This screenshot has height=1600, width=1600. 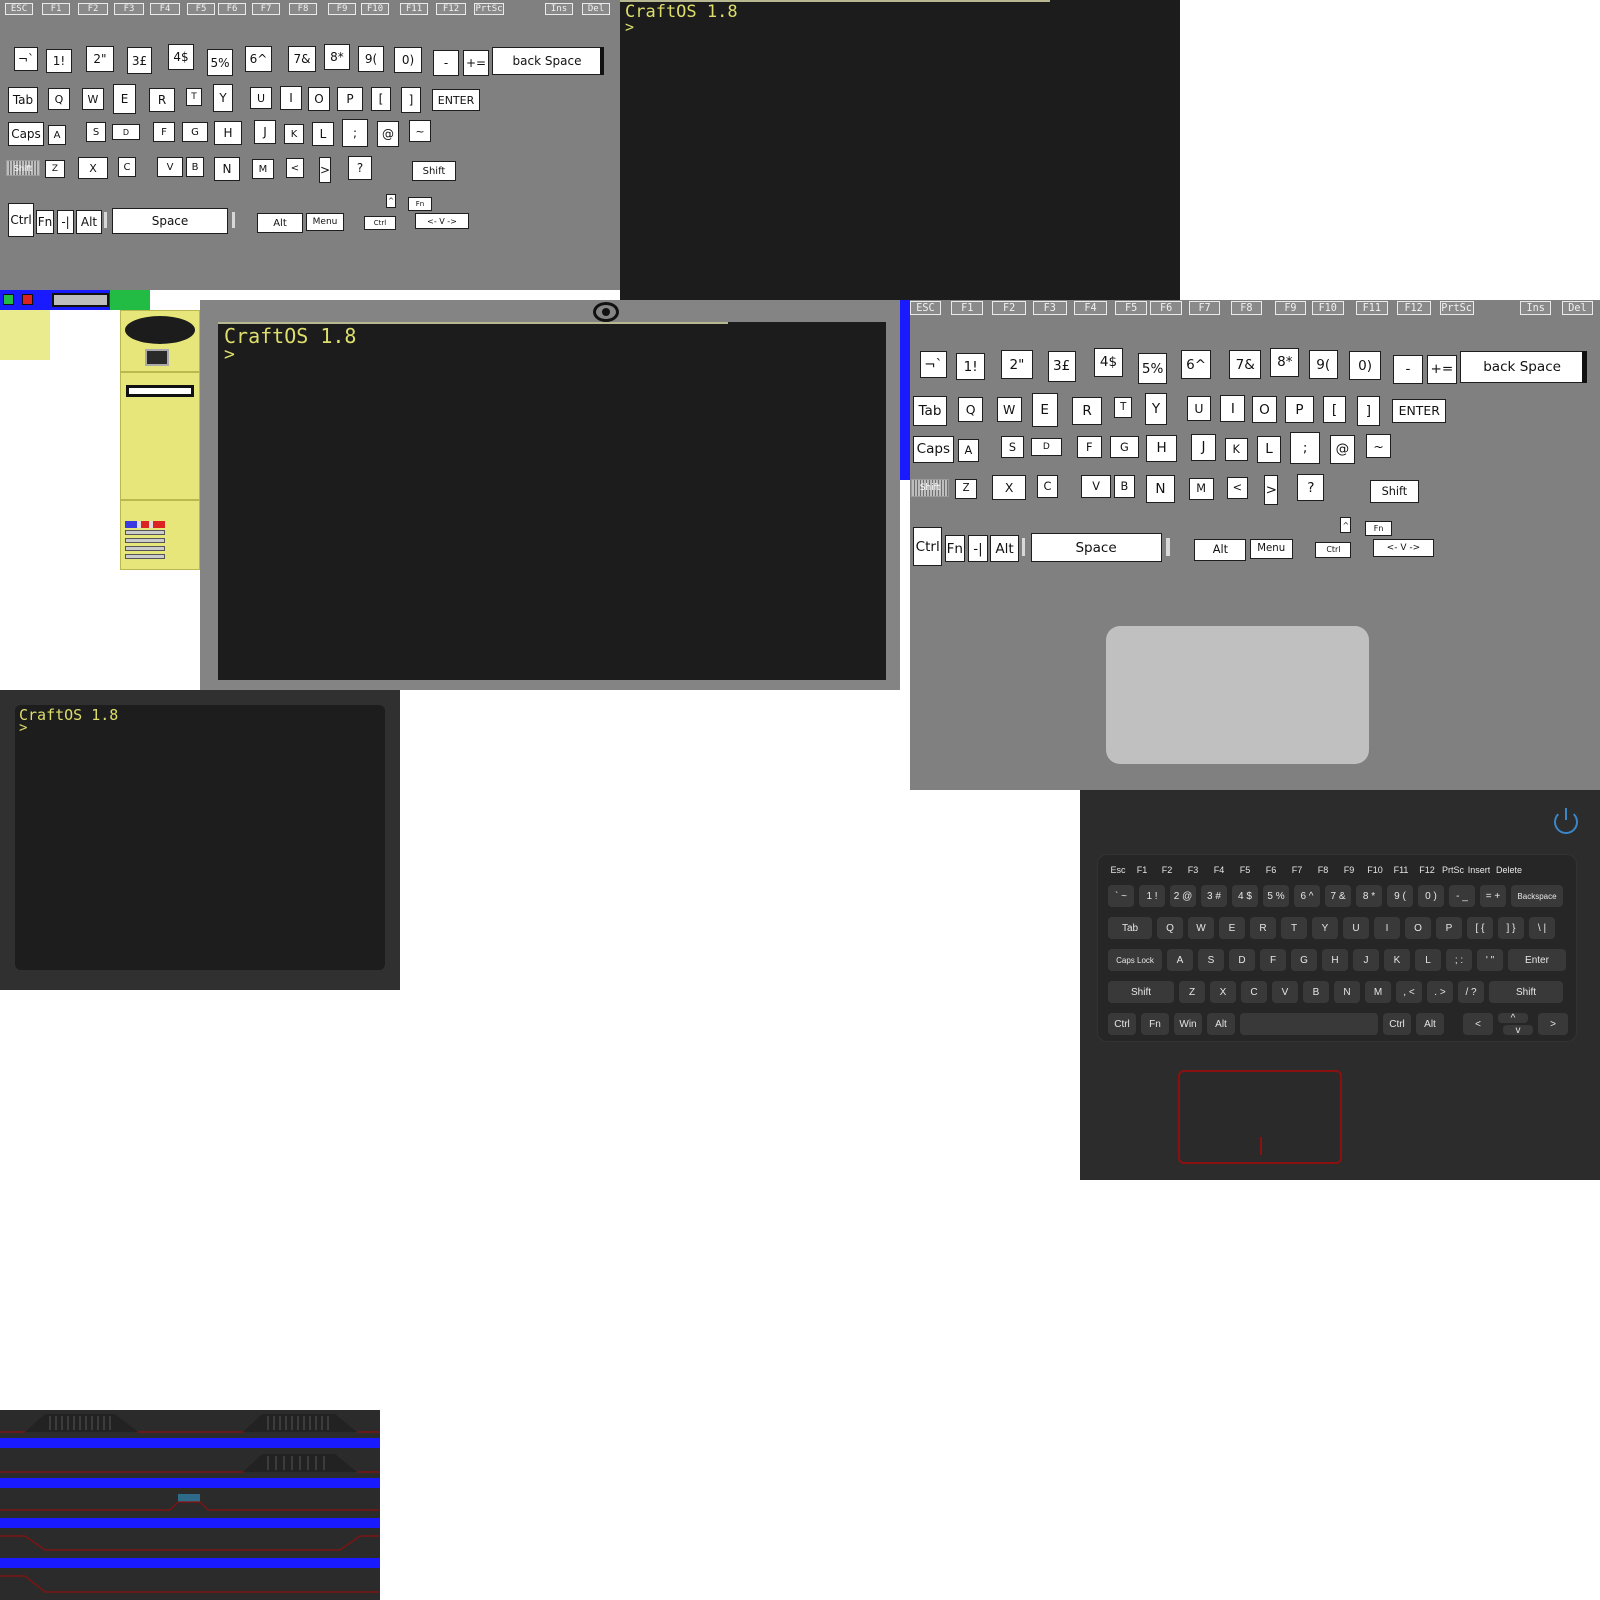 I want to click on key-symbol: @, so click(x=1342, y=449).